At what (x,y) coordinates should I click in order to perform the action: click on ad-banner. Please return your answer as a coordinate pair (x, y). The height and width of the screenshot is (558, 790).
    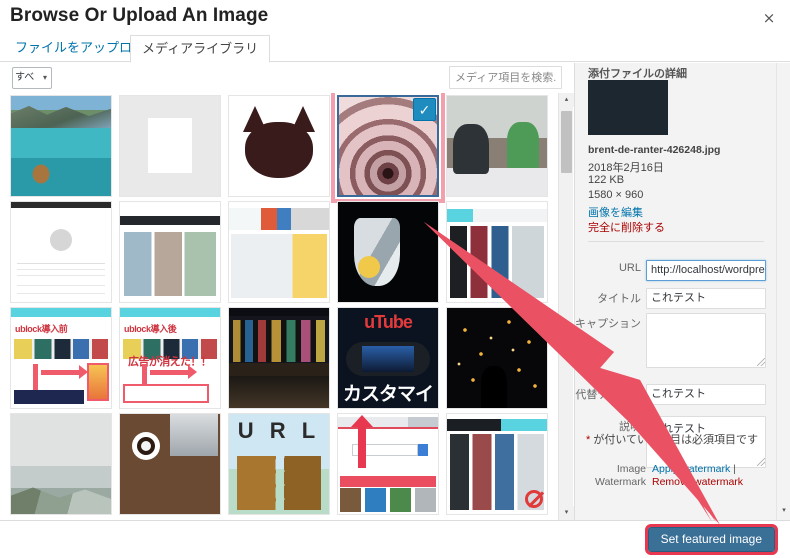
    Looking at the image, I should click on (98, 381).